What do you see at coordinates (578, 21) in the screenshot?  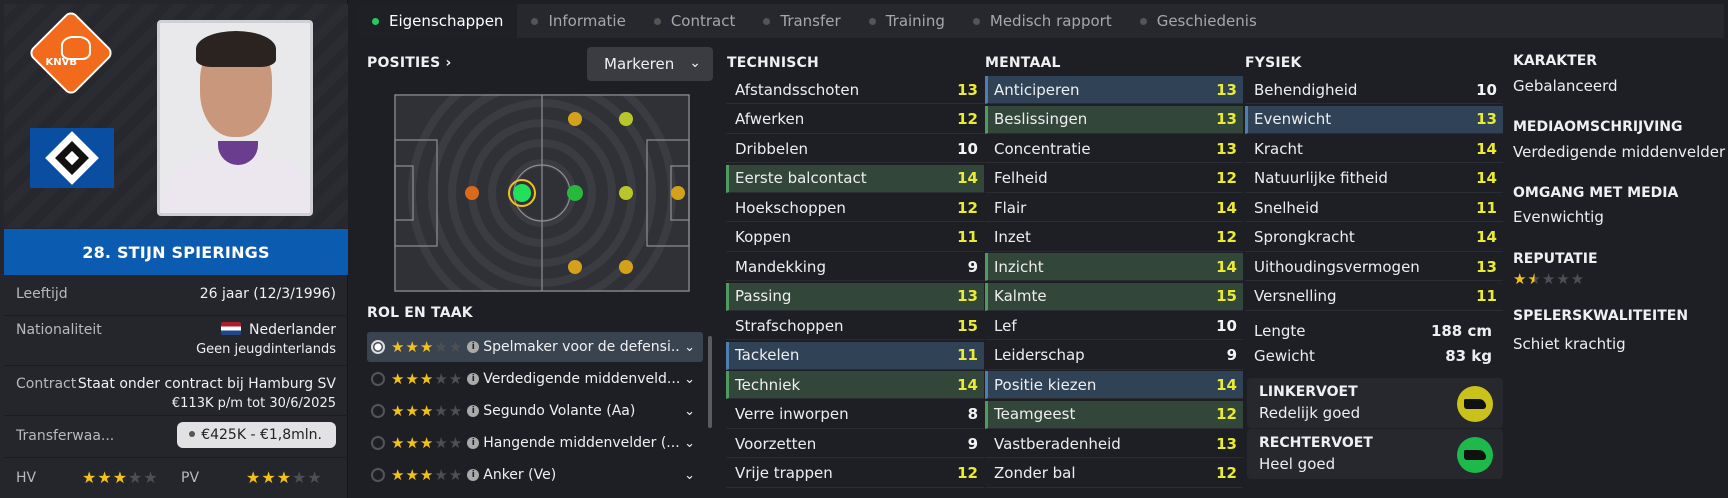 I see `tab-informatie: Informatie` at bounding box center [578, 21].